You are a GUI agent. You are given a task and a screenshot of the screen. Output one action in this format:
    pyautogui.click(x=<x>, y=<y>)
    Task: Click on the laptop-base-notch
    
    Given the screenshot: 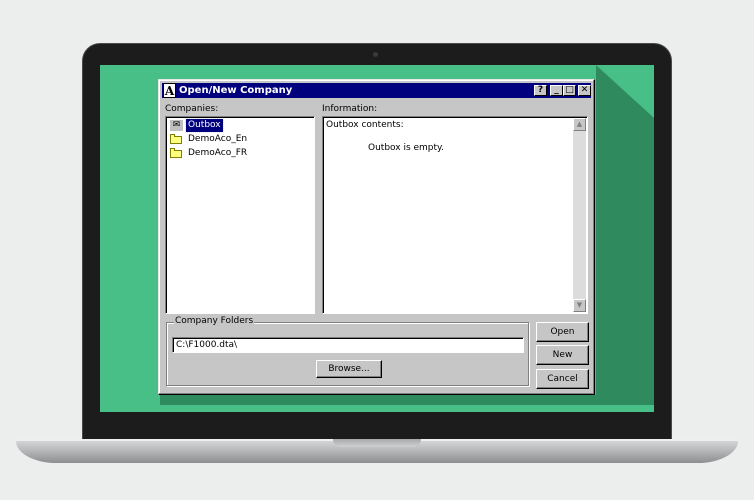 What is the action you would take?
    pyautogui.click(x=377, y=443)
    